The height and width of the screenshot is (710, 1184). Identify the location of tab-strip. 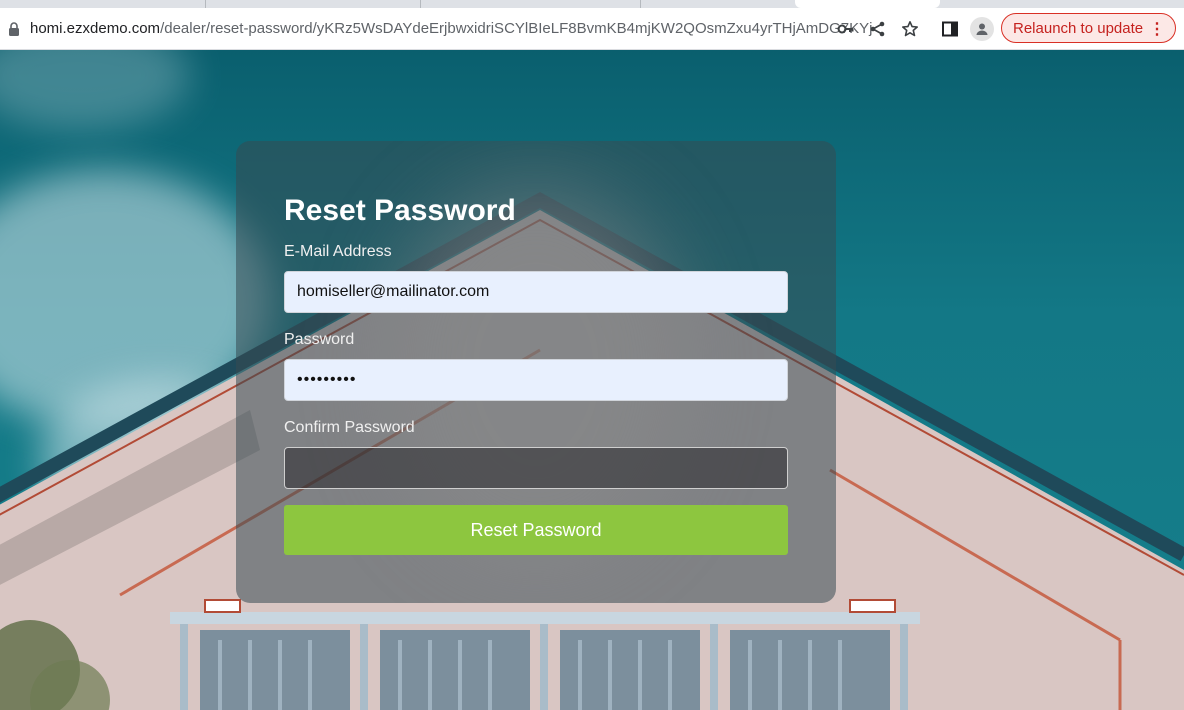
(592, 4).